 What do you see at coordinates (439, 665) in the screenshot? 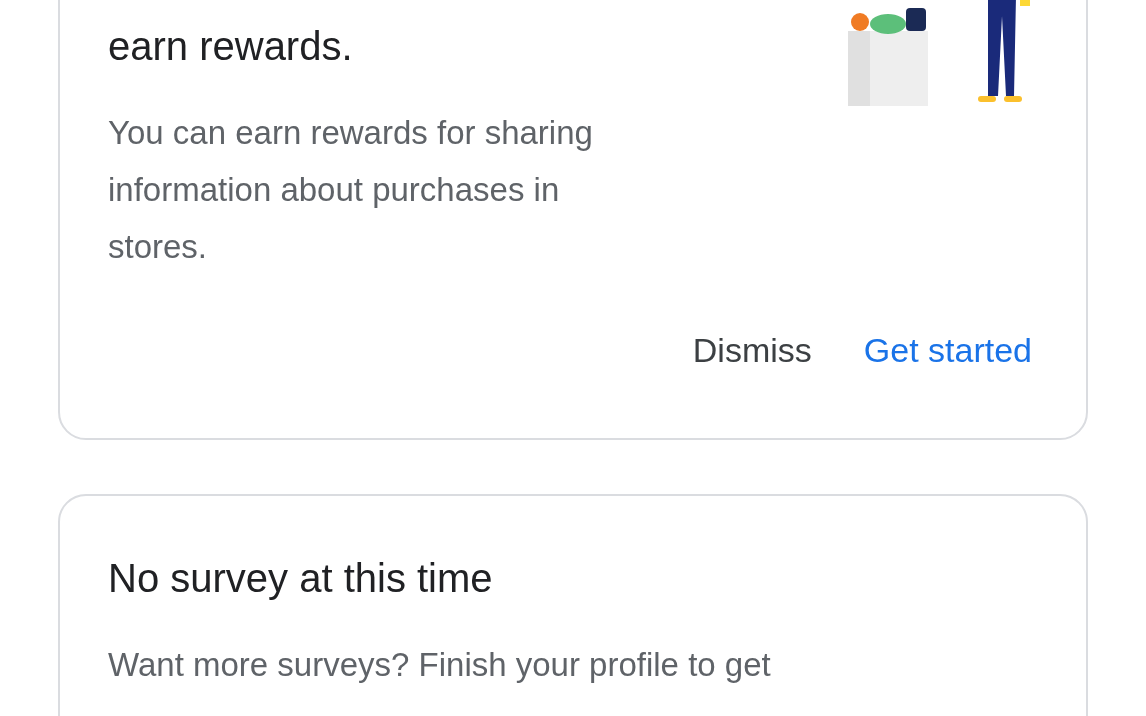
I see `card-description: Want more surveys? Finish your profile to get` at bounding box center [439, 665].